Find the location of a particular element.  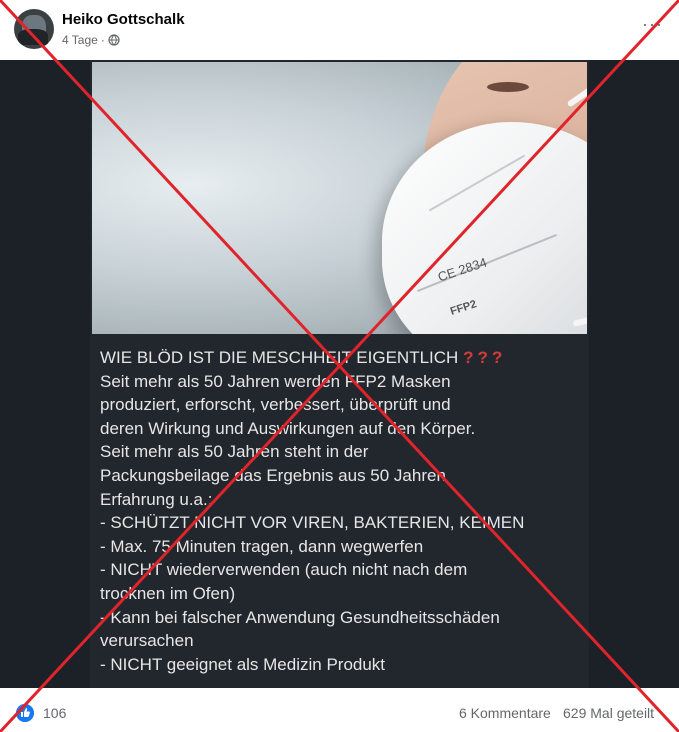

ffp2-mask-shape is located at coordinates (484, 228).